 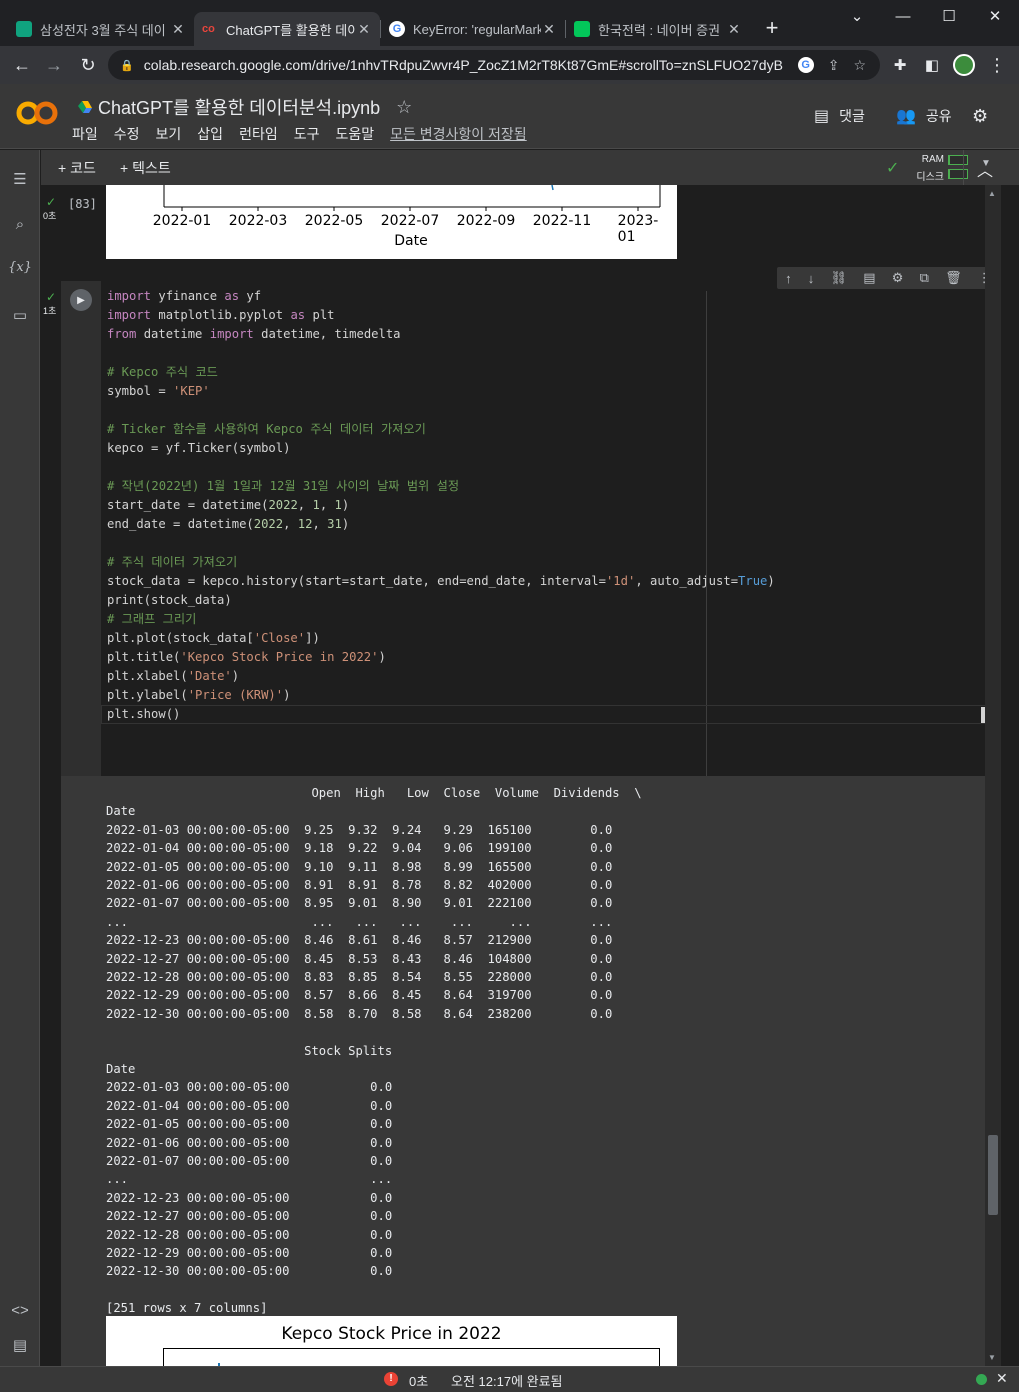 I want to click on menu-insert: 삽입, so click(x=210, y=134).